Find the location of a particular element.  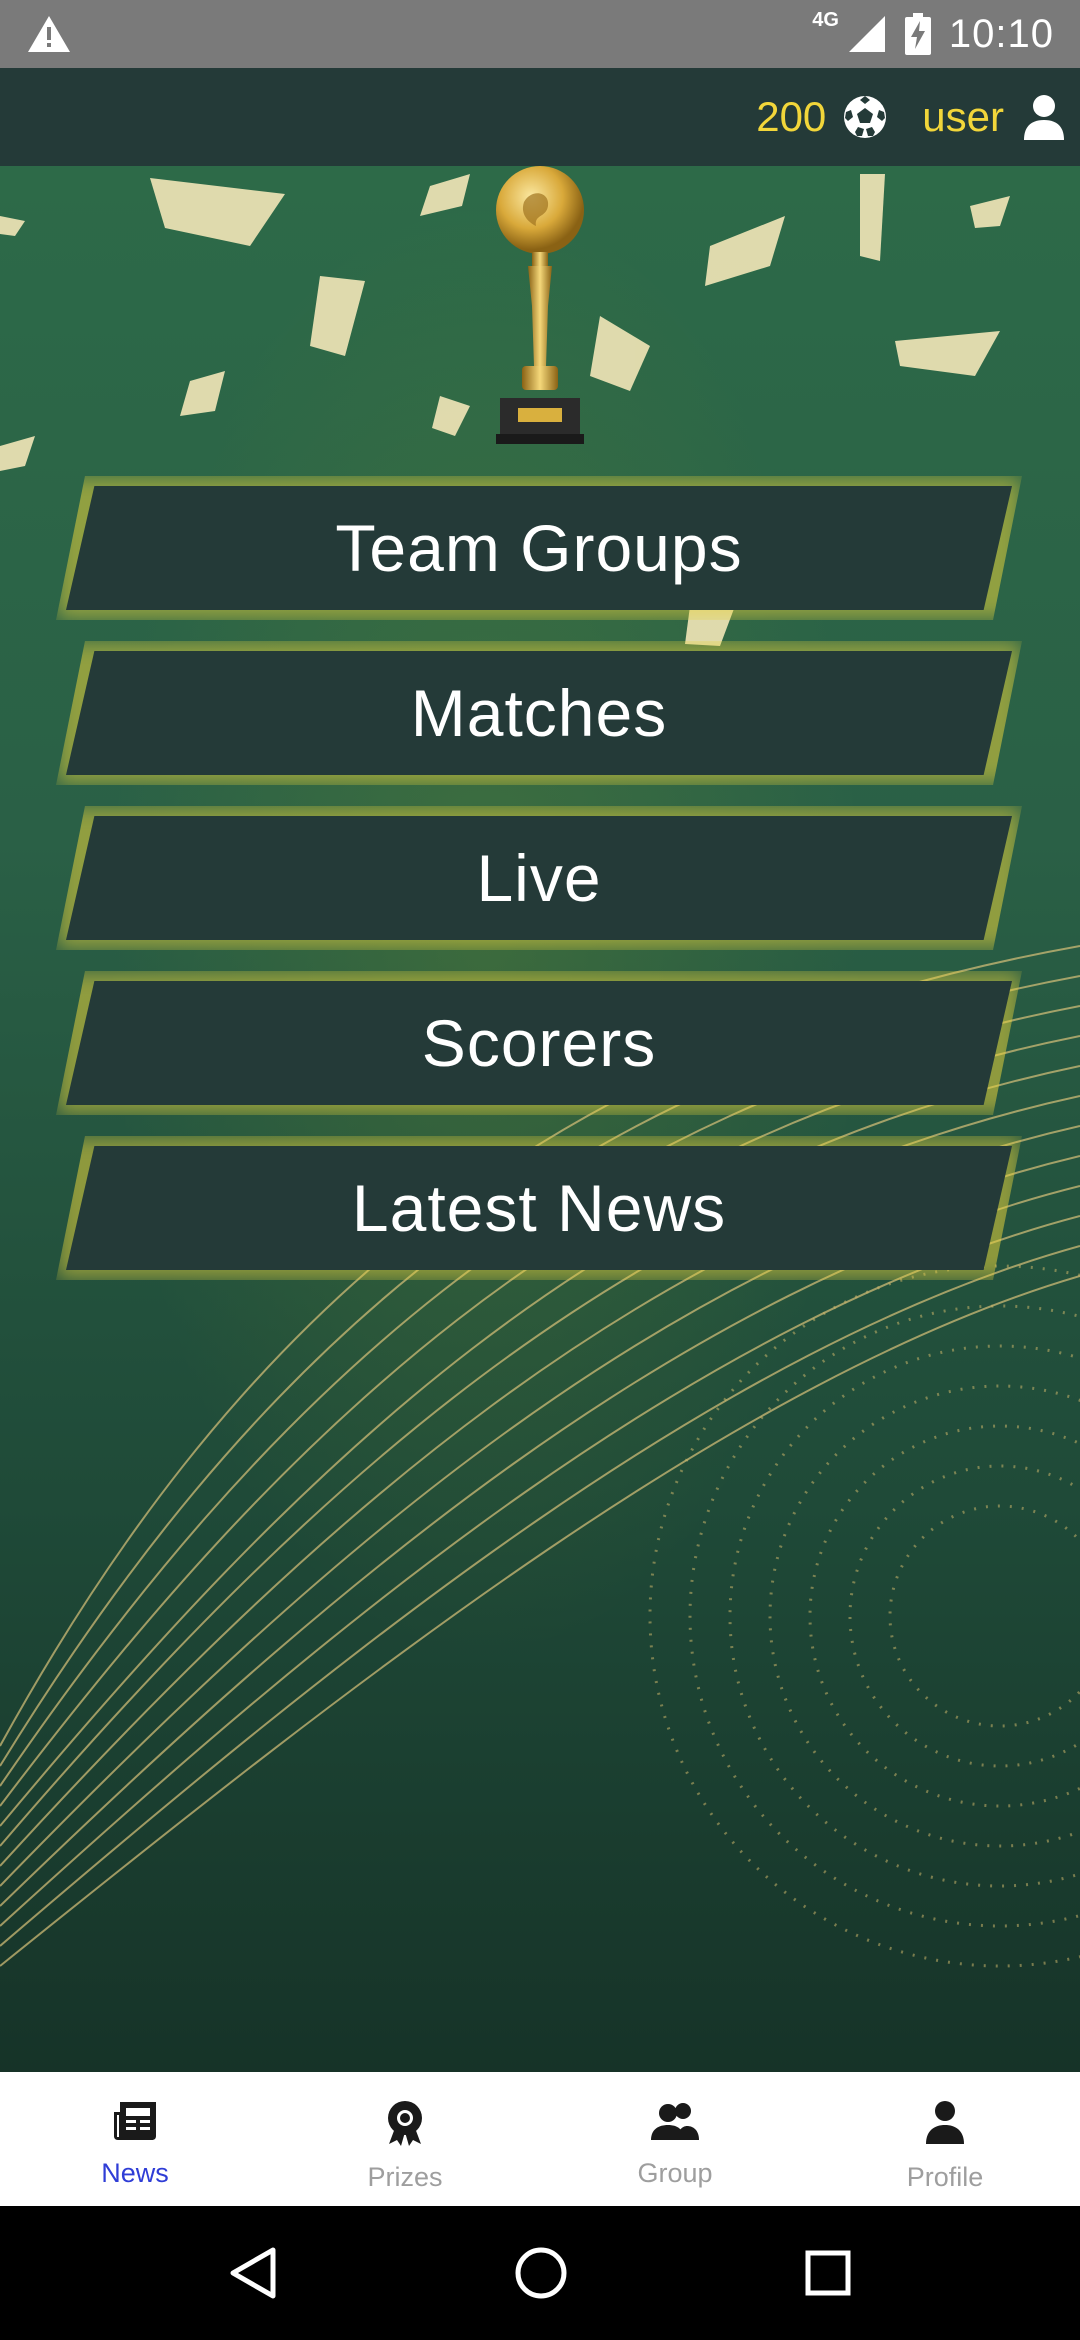

user-account: user is located at coordinates (994, 117).